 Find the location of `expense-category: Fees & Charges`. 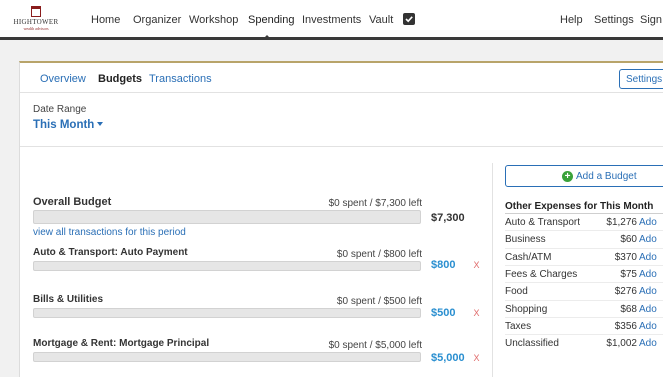

expense-category: Fees & Charges is located at coordinates (541, 274).